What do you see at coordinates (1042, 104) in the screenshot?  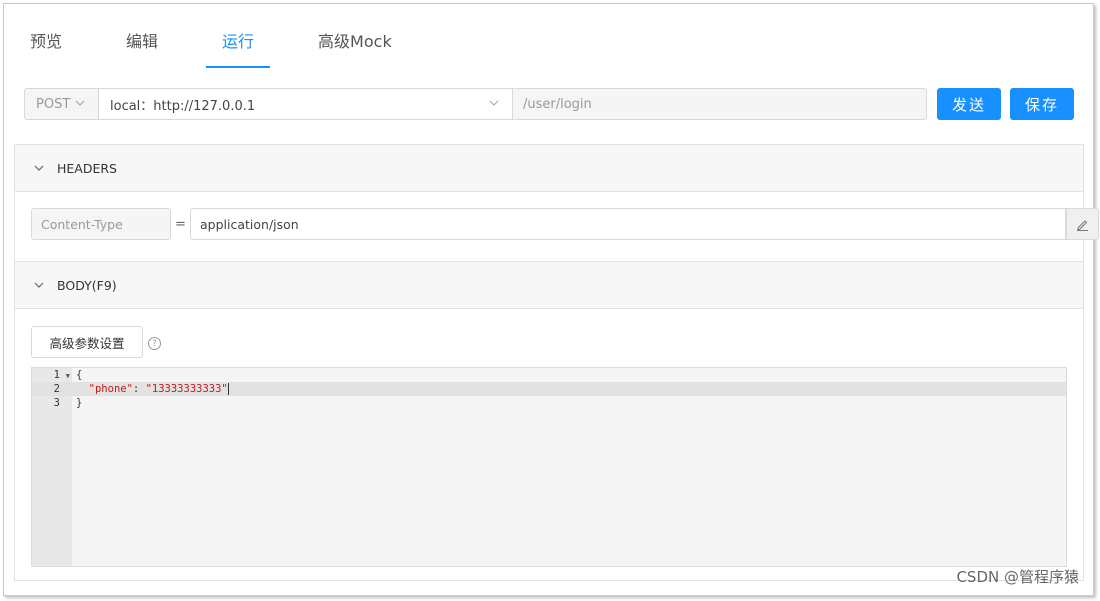 I see `save-button: 保存` at bounding box center [1042, 104].